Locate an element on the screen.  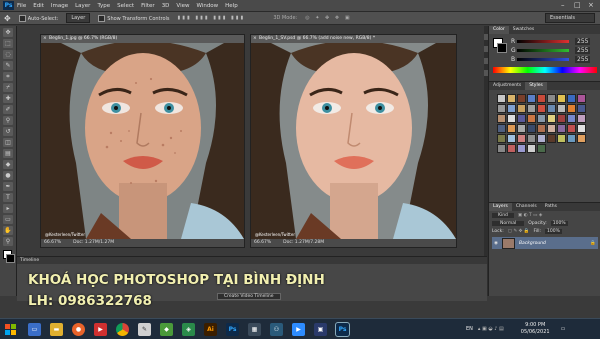
menu-image: Image is located at coordinates (59, 6).